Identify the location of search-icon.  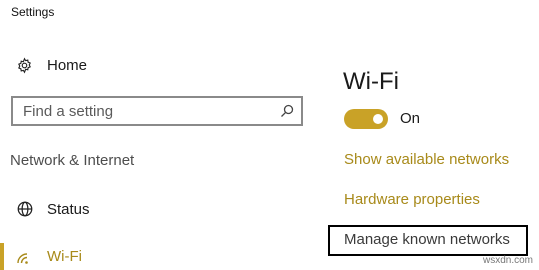
(287, 111).